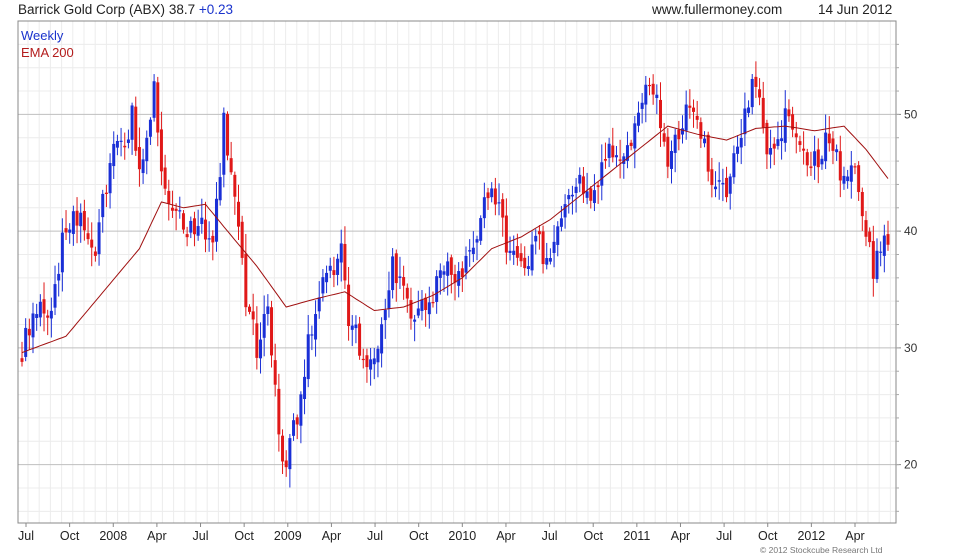 The width and height of the screenshot is (980, 560). What do you see at coordinates (911, 348) in the screenshot?
I see `y-tick-label: 30` at bounding box center [911, 348].